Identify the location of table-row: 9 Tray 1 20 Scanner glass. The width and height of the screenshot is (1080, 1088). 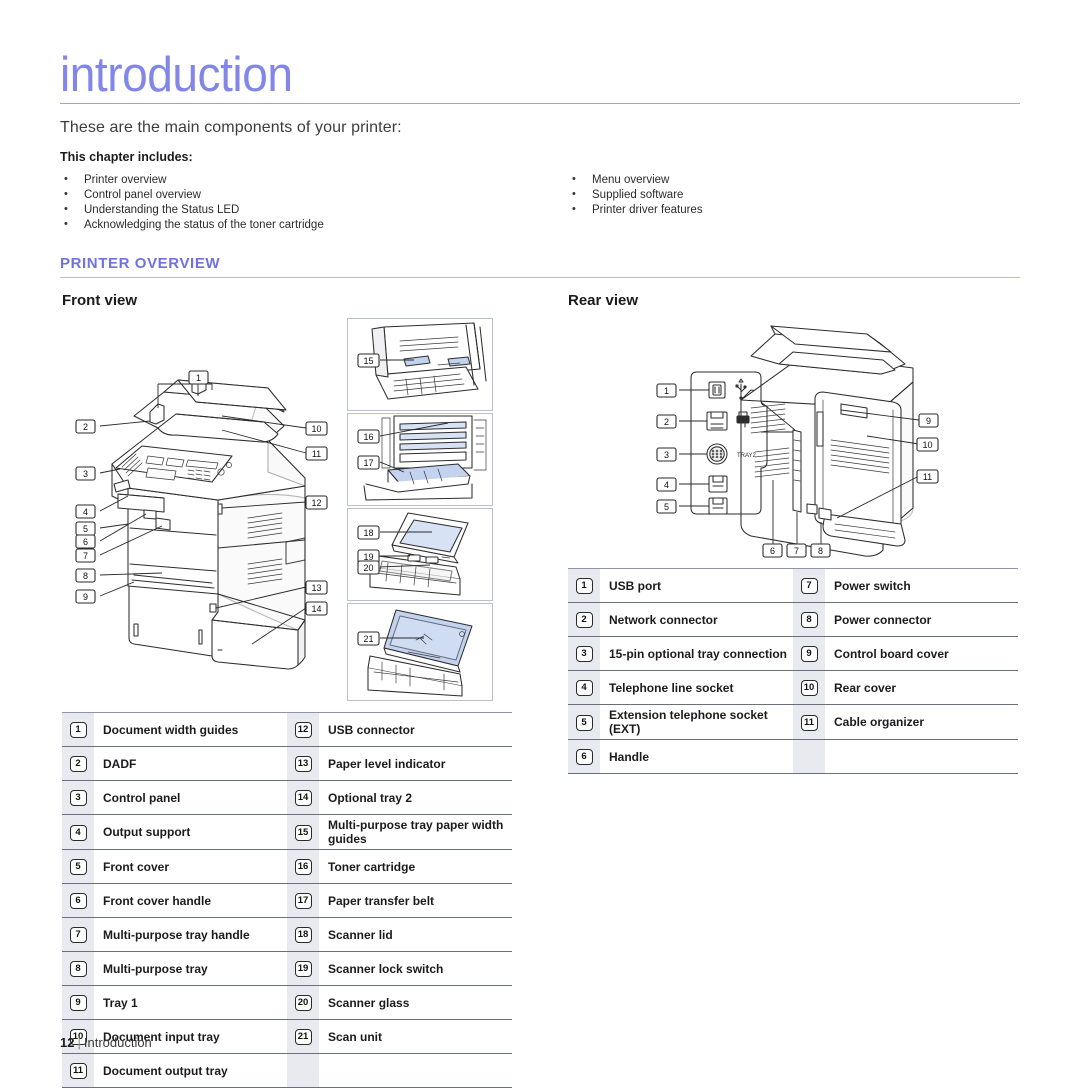
(287, 1002).